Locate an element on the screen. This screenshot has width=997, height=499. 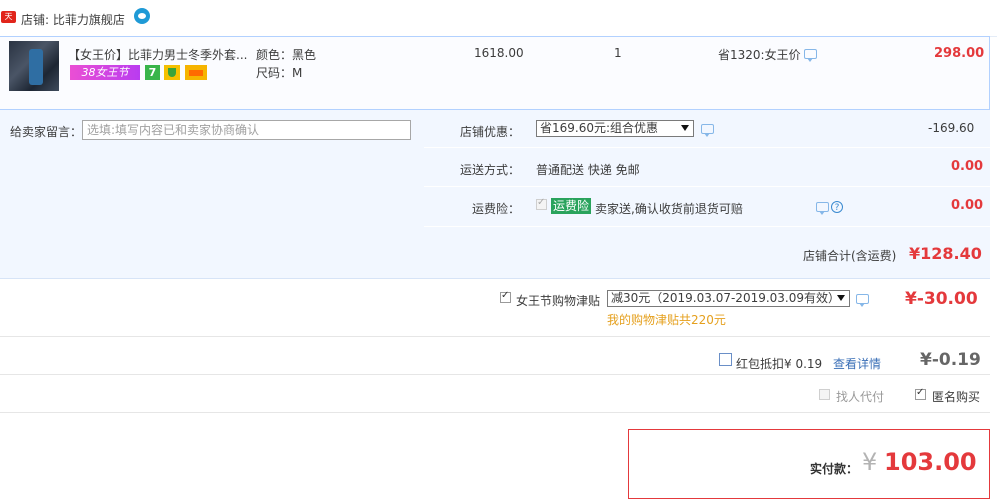
wangwang-chat-icon is located at coordinates (142, 16).